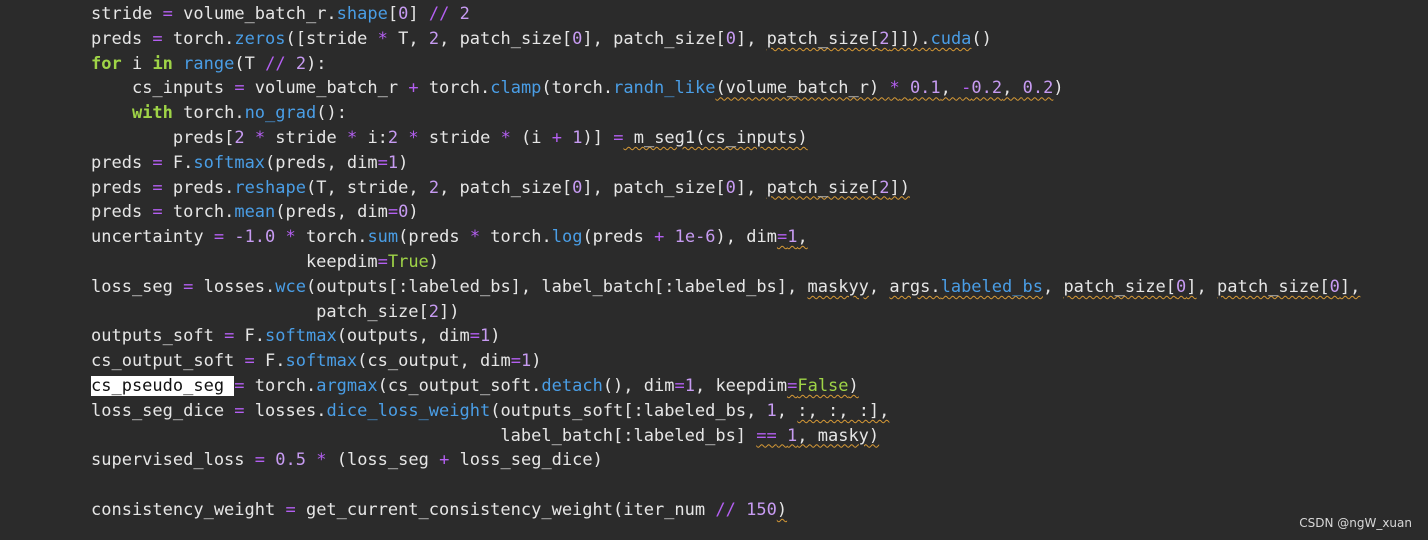 This screenshot has width=1428, height=540. What do you see at coordinates (1350, 286) in the screenshot?
I see `code-token: ],` at bounding box center [1350, 286].